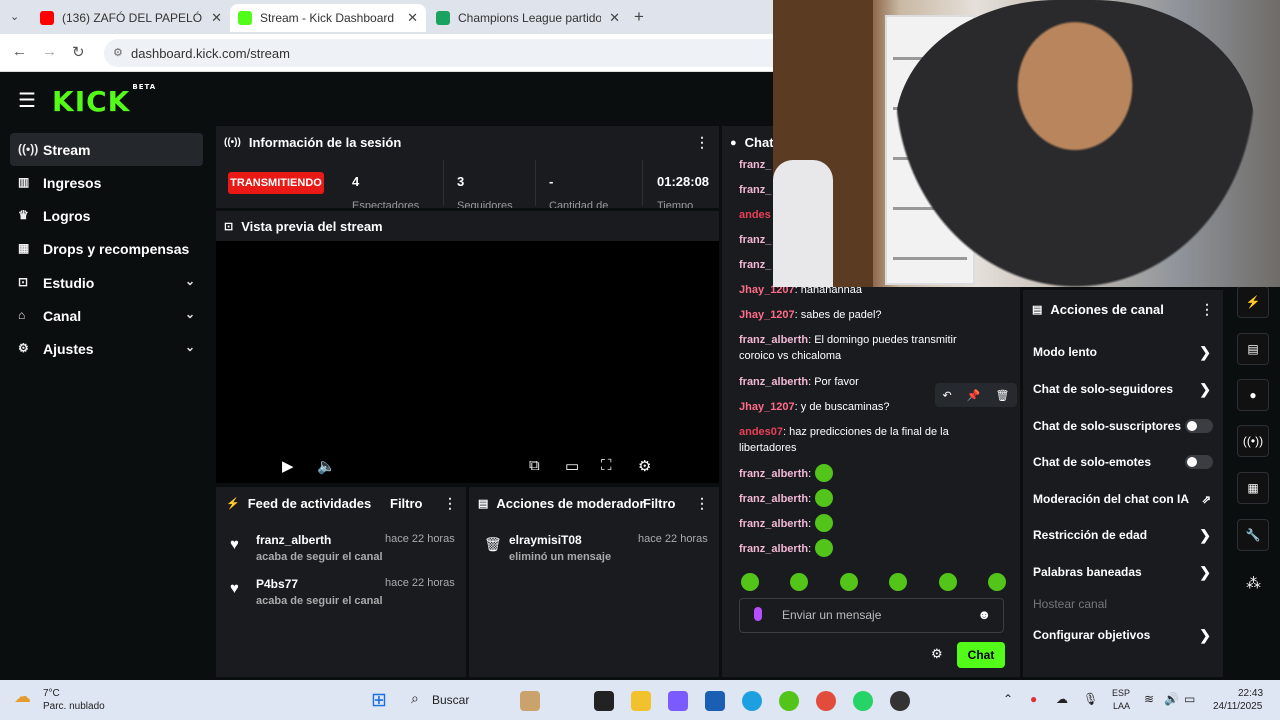 This screenshot has width=1280, height=720. I want to click on mic-tray-icon: 🎙, so click(1090, 699).